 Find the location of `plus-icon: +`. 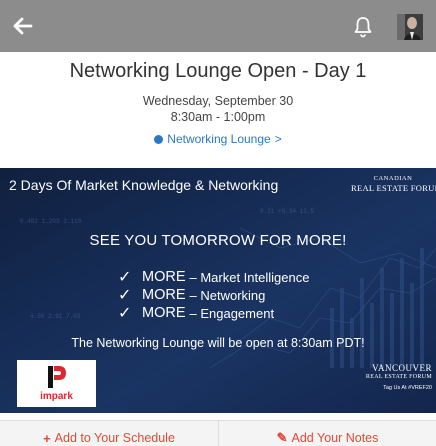

plus-icon: + is located at coordinates (47, 438).